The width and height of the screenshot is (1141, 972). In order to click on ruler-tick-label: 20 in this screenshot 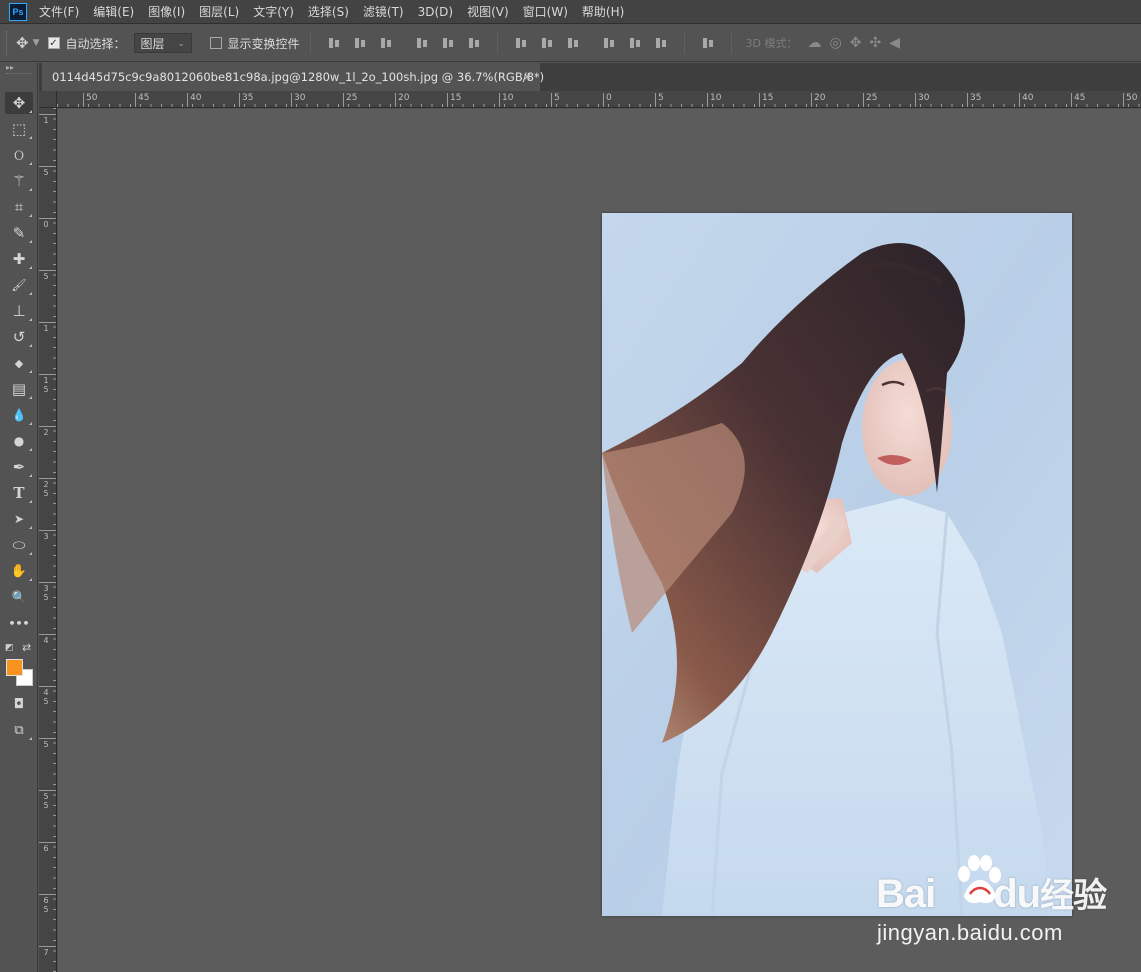, I will do `click(402, 100)`.